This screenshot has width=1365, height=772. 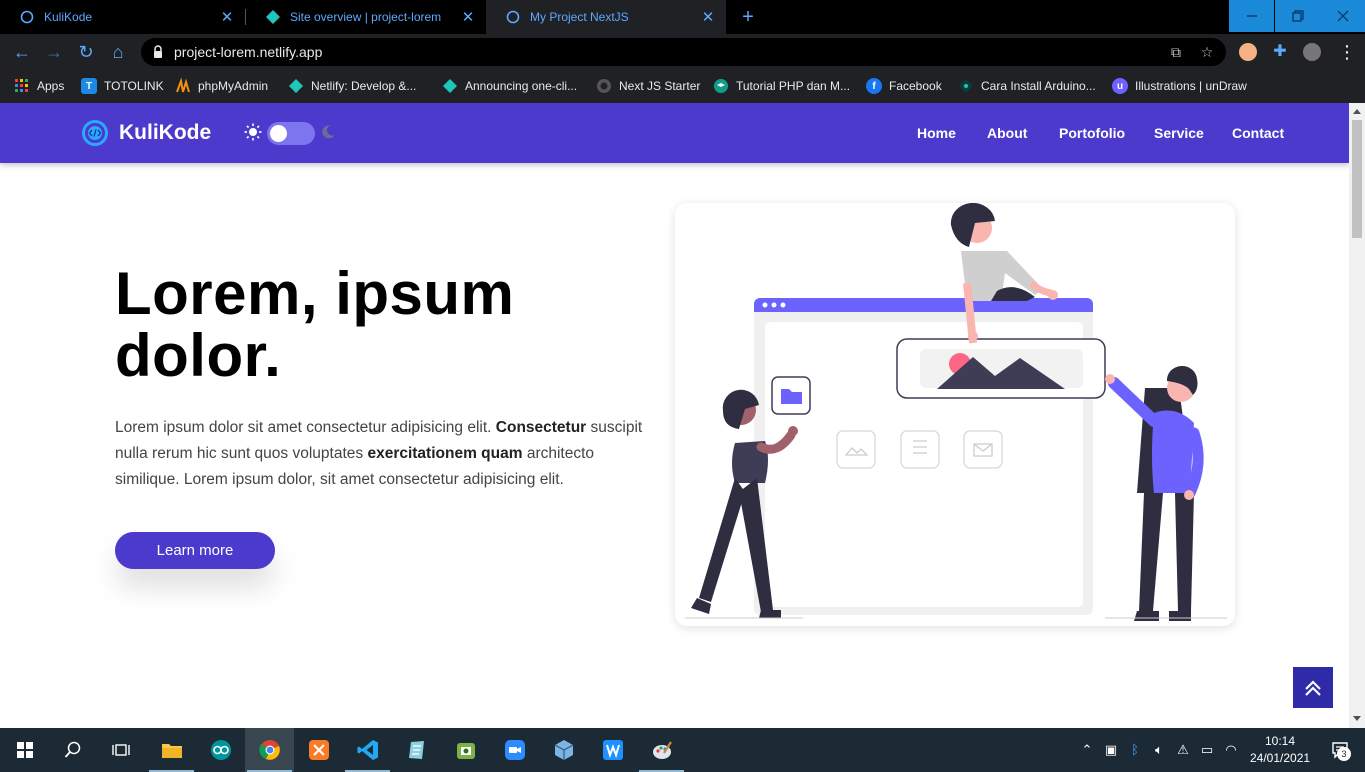 I want to click on page-scrollbar, so click(x=1357, y=415).